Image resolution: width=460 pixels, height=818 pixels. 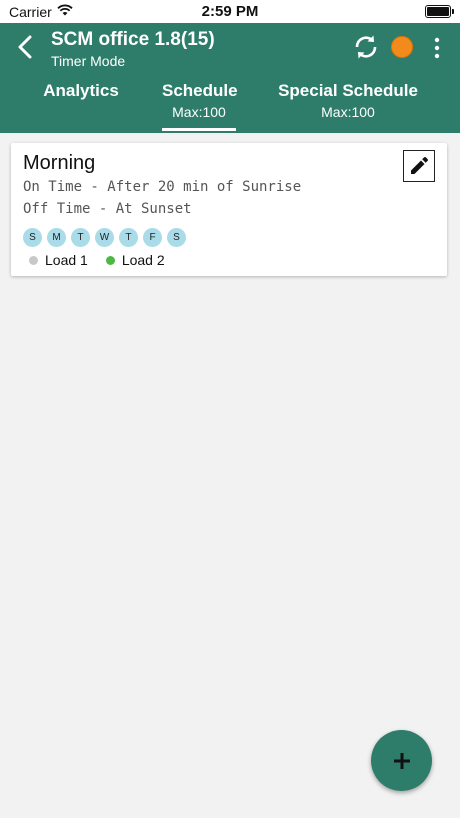 I want to click on add-schedule-button, so click(x=401, y=760).